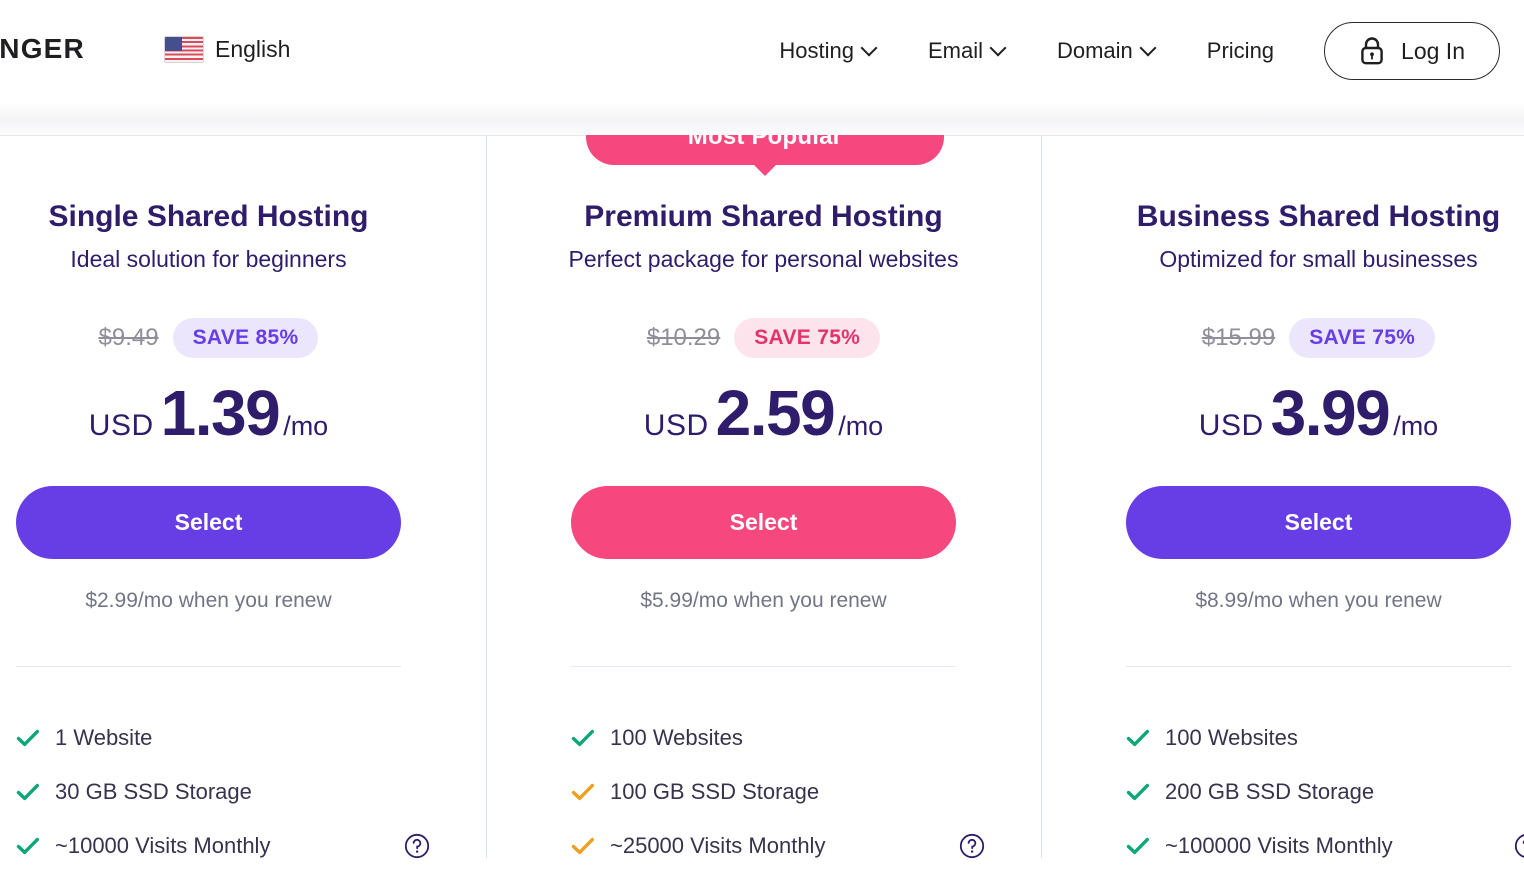  I want to click on nav-label-hosting: Hosting, so click(816, 50).